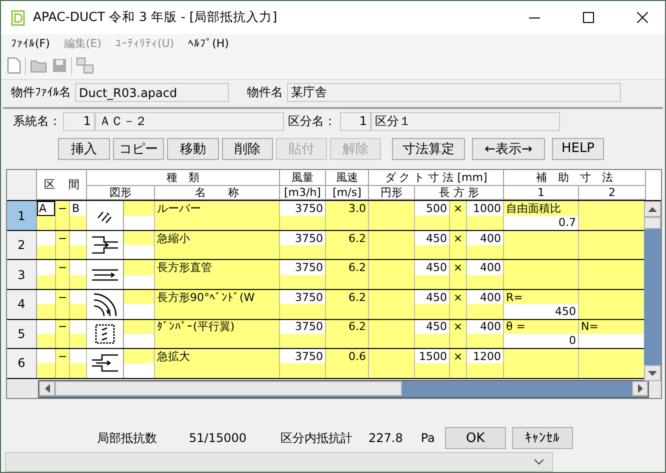 This screenshot has height=473, width=666. Describe the element at coordinates (39, 66) in the screenshot. I see `folder-icon` at that location.